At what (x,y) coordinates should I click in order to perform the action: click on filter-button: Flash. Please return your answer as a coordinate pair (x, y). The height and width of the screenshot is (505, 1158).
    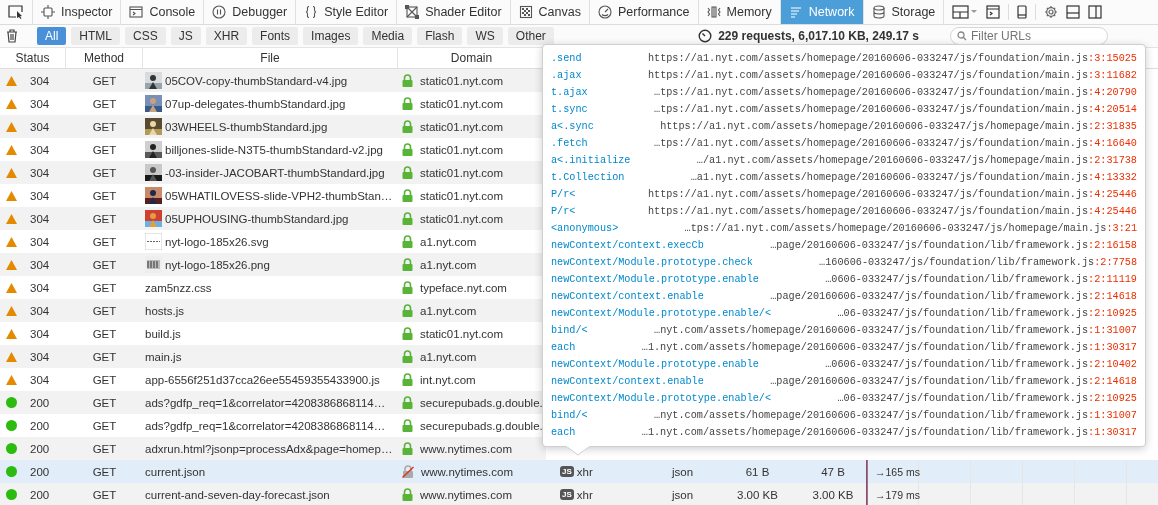
    Looking at the image, I should click on (440, 36).